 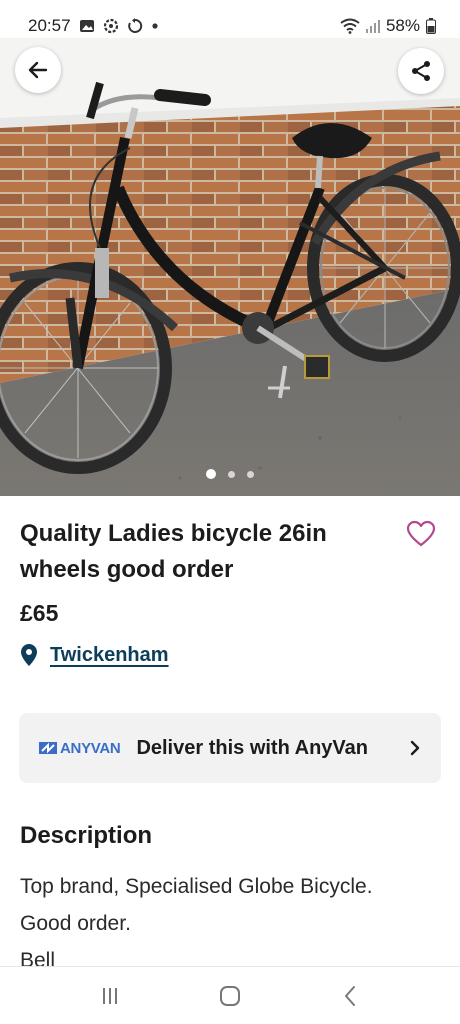 I want to click on recent-apps-button, so click(x=110, y=996).